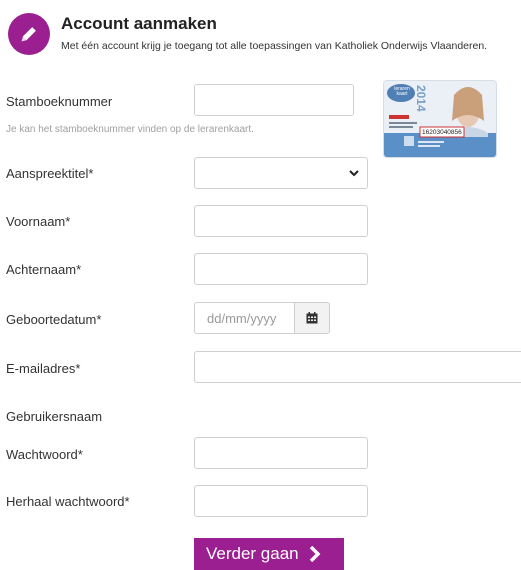  I want to click on achternaam-label: Achternaam*, so click(44, 269).